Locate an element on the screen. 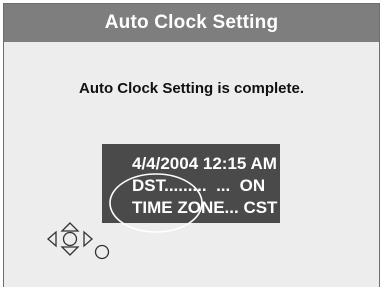 Image resolution: width=385 pixels, height=289 pixels. datetime-line: 4/4/2004 12:15 AM is located at coordinates (204, 163).